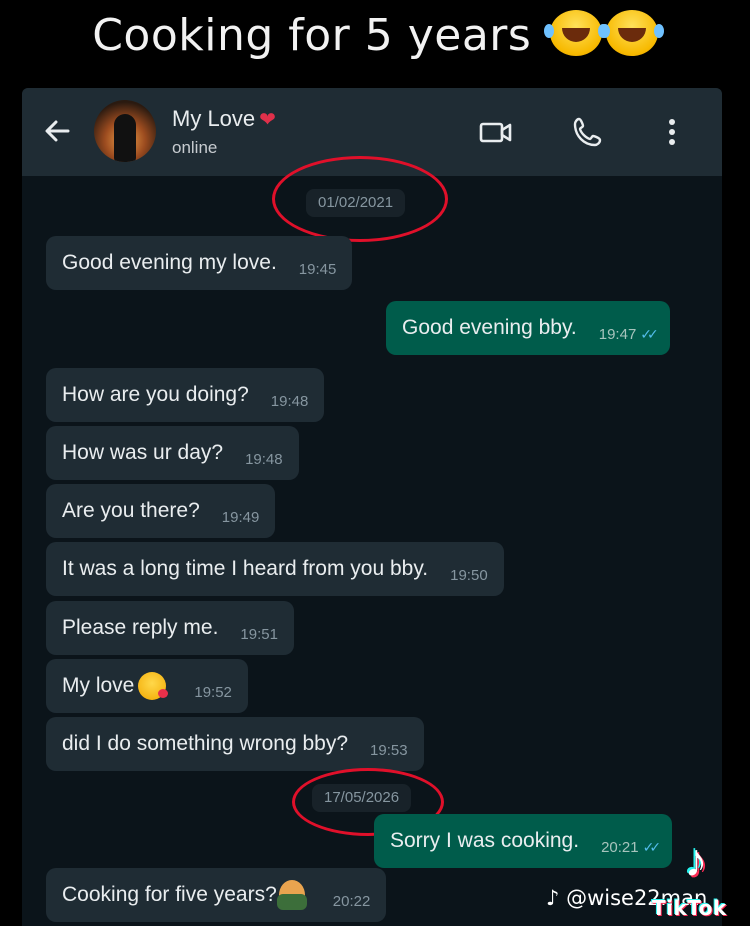 The image size is (750, 926). I want to click on message-incoming: Good evening my love. 19:45, so click(199, 263).